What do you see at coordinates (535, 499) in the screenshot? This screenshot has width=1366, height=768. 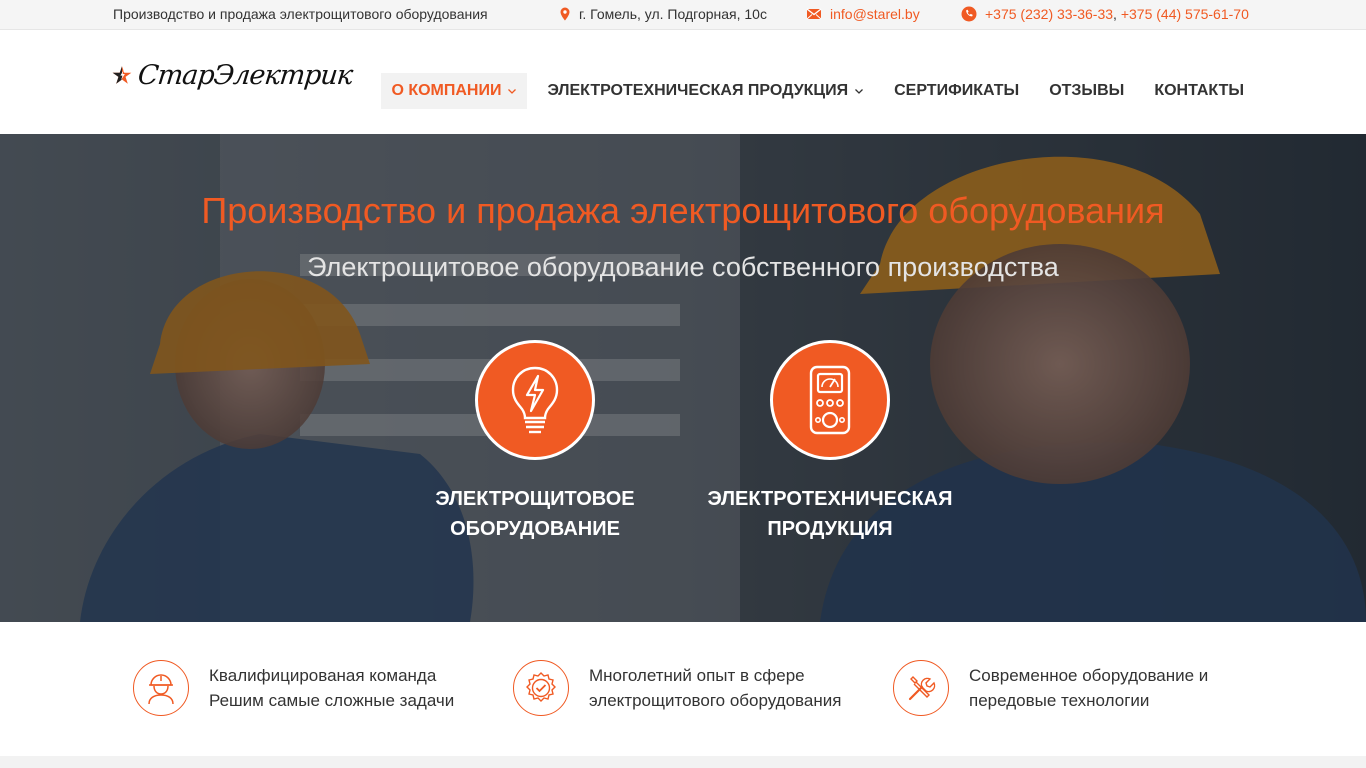 I see `feature-switchboard-line1: Электрощитовое` at bounding box center [535, 499].